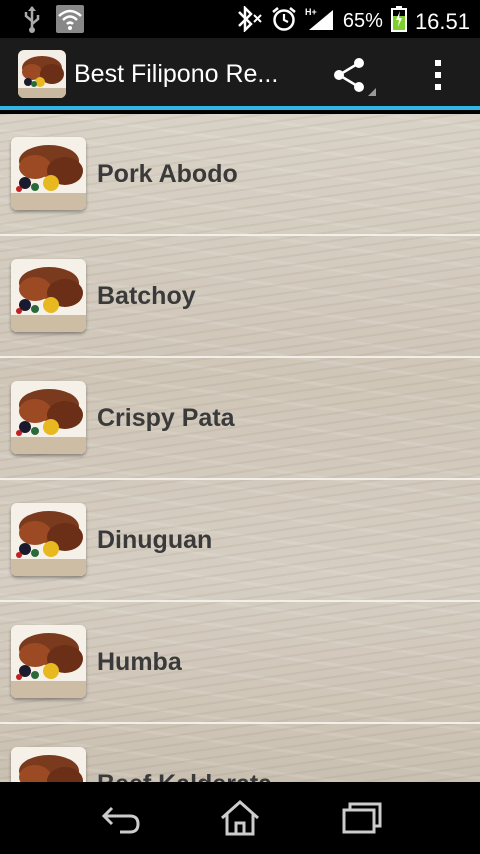 This screenshot has width=480, height=854. I want to click on back-button, so click(120, 818).